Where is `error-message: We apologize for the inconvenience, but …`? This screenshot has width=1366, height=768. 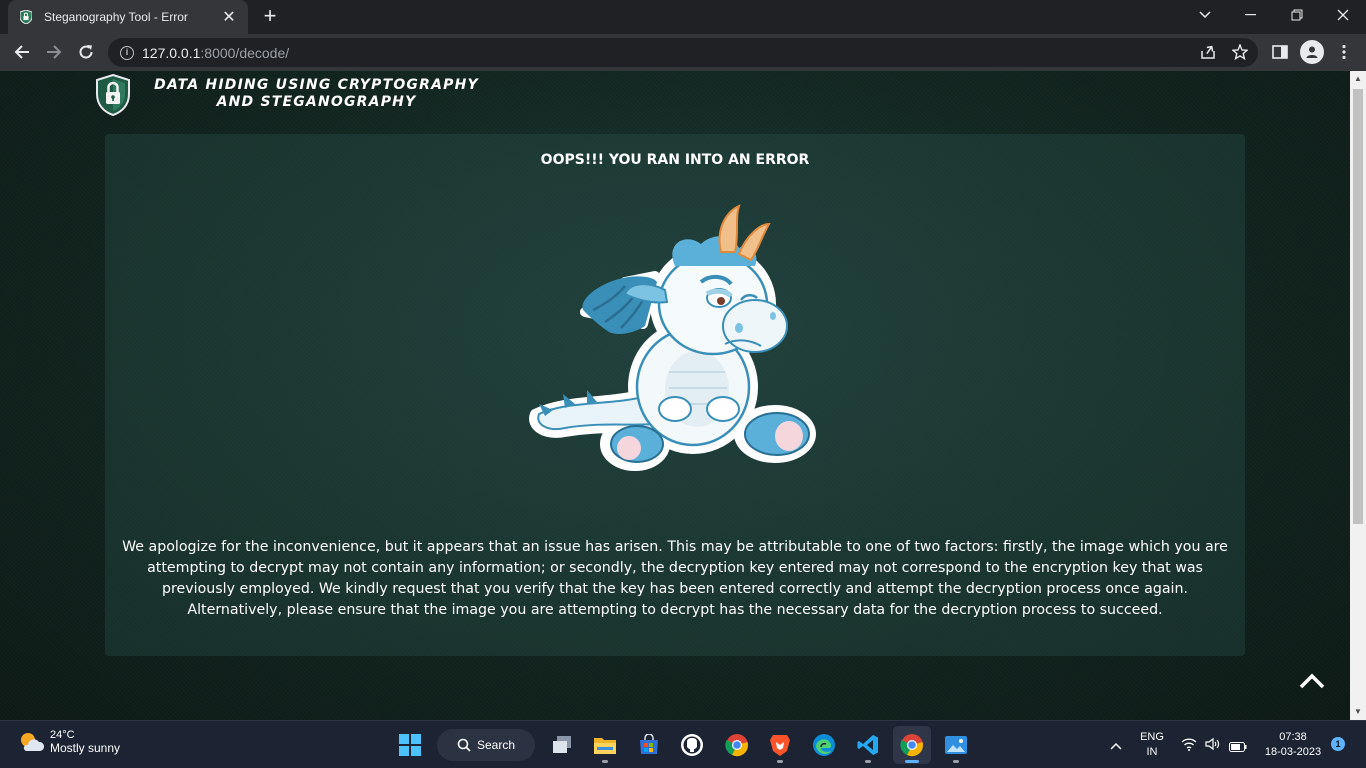
error-message: We apologize for the inconvenience, but … is located at coordinates (675, 578).